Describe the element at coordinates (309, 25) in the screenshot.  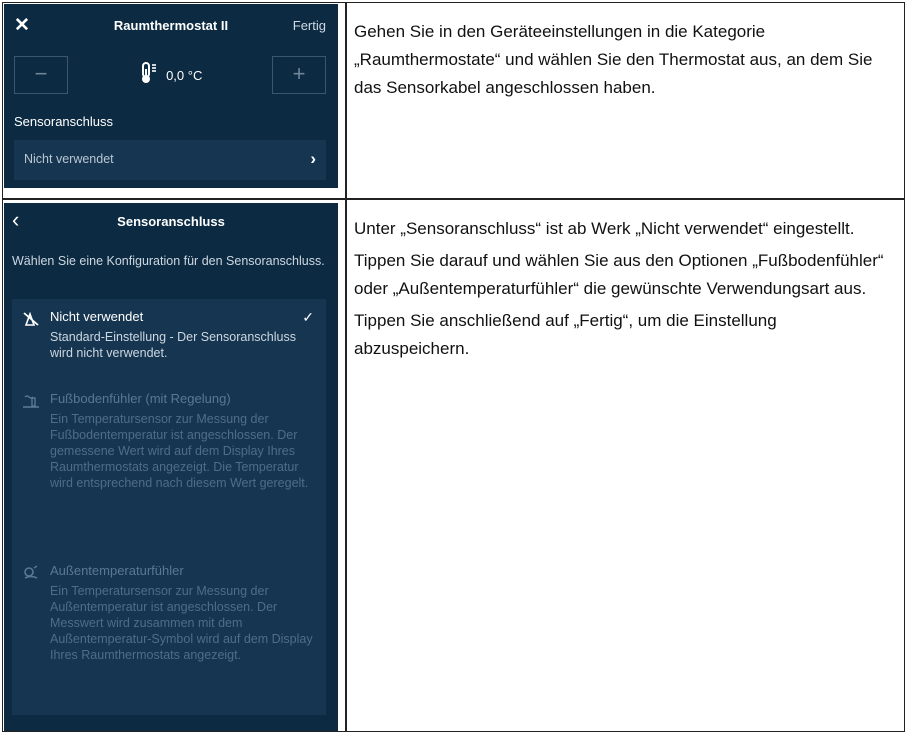
I see `done-button: Fertig` at that location.